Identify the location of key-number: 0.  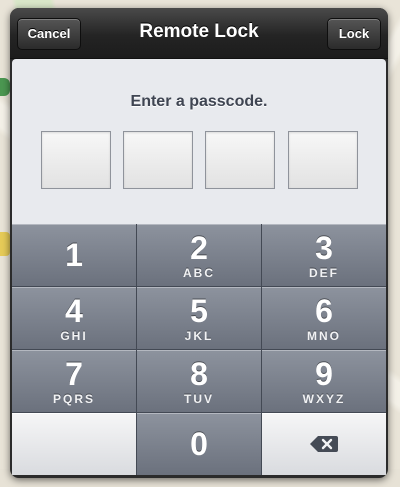
(199, 444).